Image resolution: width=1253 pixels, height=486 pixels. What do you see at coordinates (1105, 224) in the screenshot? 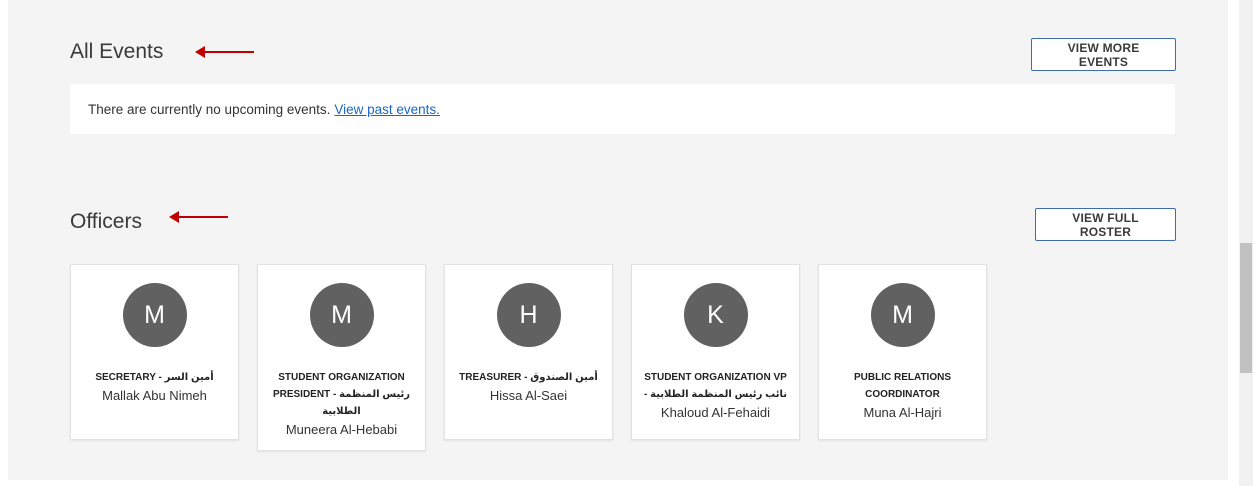
I see `view-full-roster-button: VIEW FULL ROSTER` at bounding box center [1105, 224].